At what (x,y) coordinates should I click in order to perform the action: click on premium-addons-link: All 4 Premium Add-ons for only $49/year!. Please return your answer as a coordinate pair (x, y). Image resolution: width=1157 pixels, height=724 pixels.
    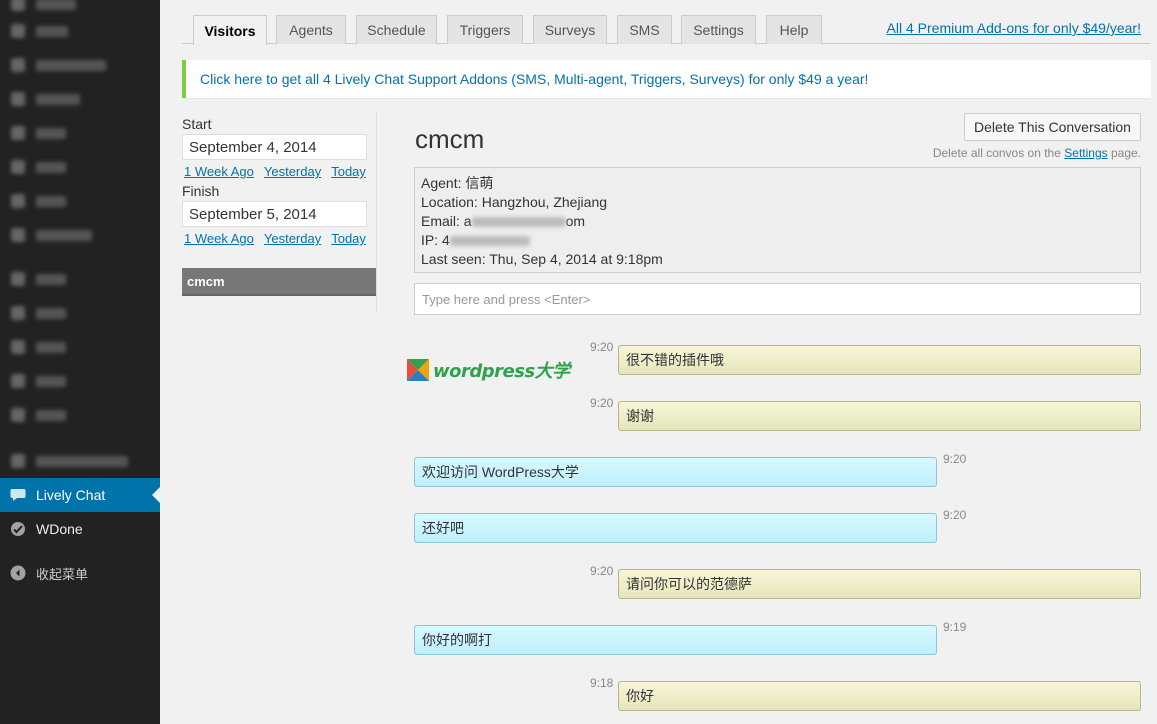
    Looking at the image, I should click on (1014, 28).